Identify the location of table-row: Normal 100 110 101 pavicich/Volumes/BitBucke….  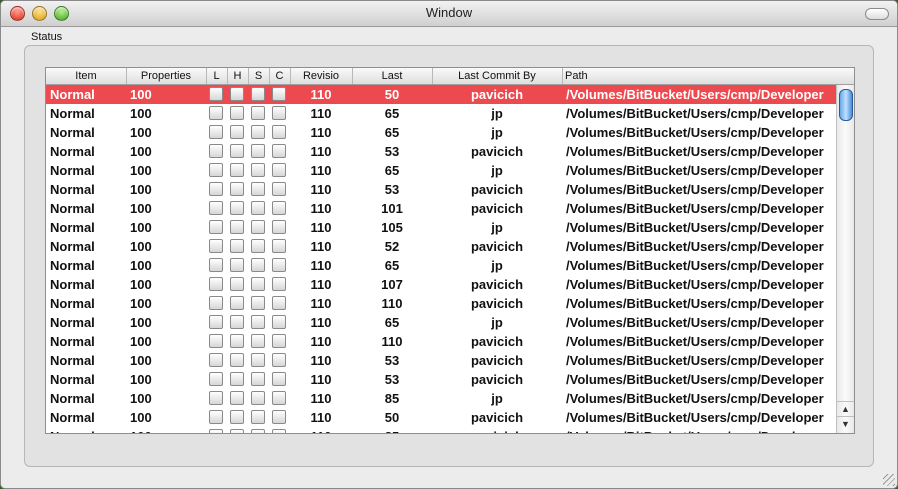
(441, 208).